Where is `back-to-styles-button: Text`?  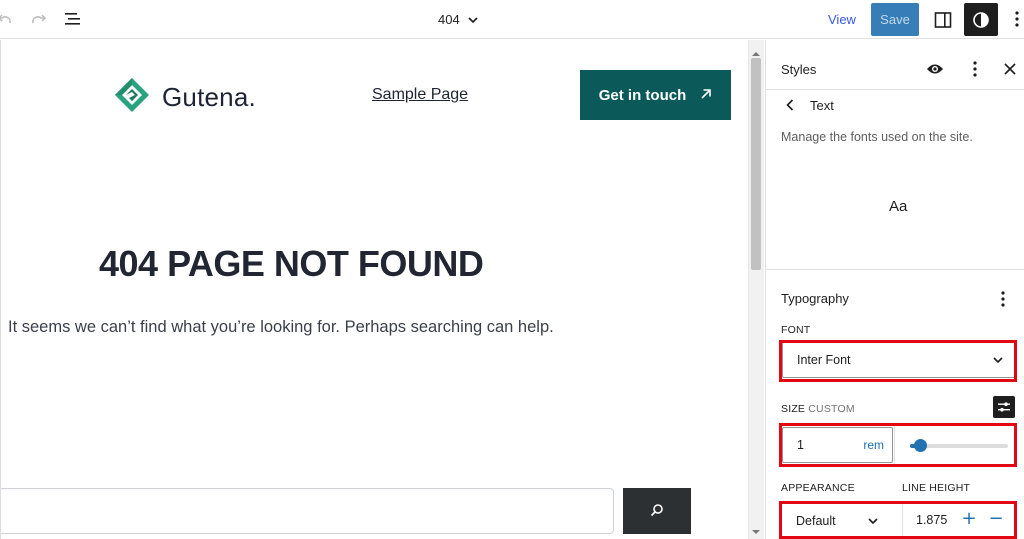
back-to-styles-button: Text is located at coordinates (810, 105).